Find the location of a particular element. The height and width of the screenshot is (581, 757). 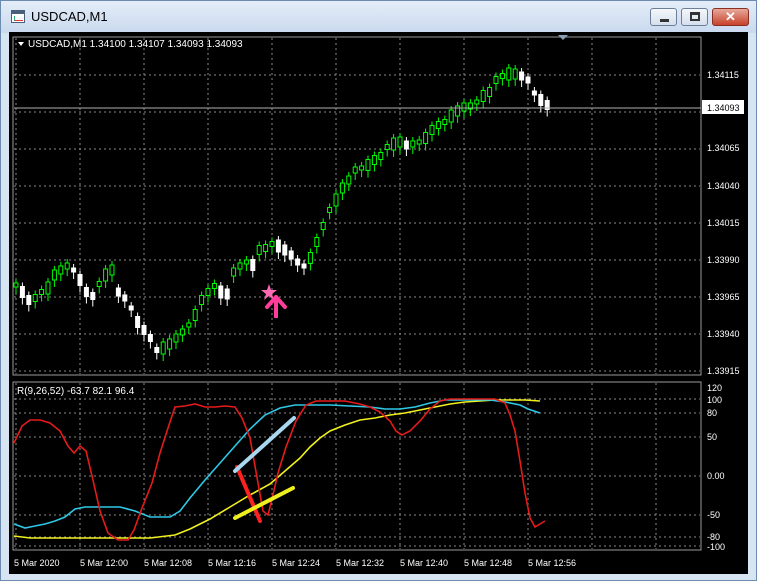

ind-level-80: 80 is located at coordinates (712, 413).